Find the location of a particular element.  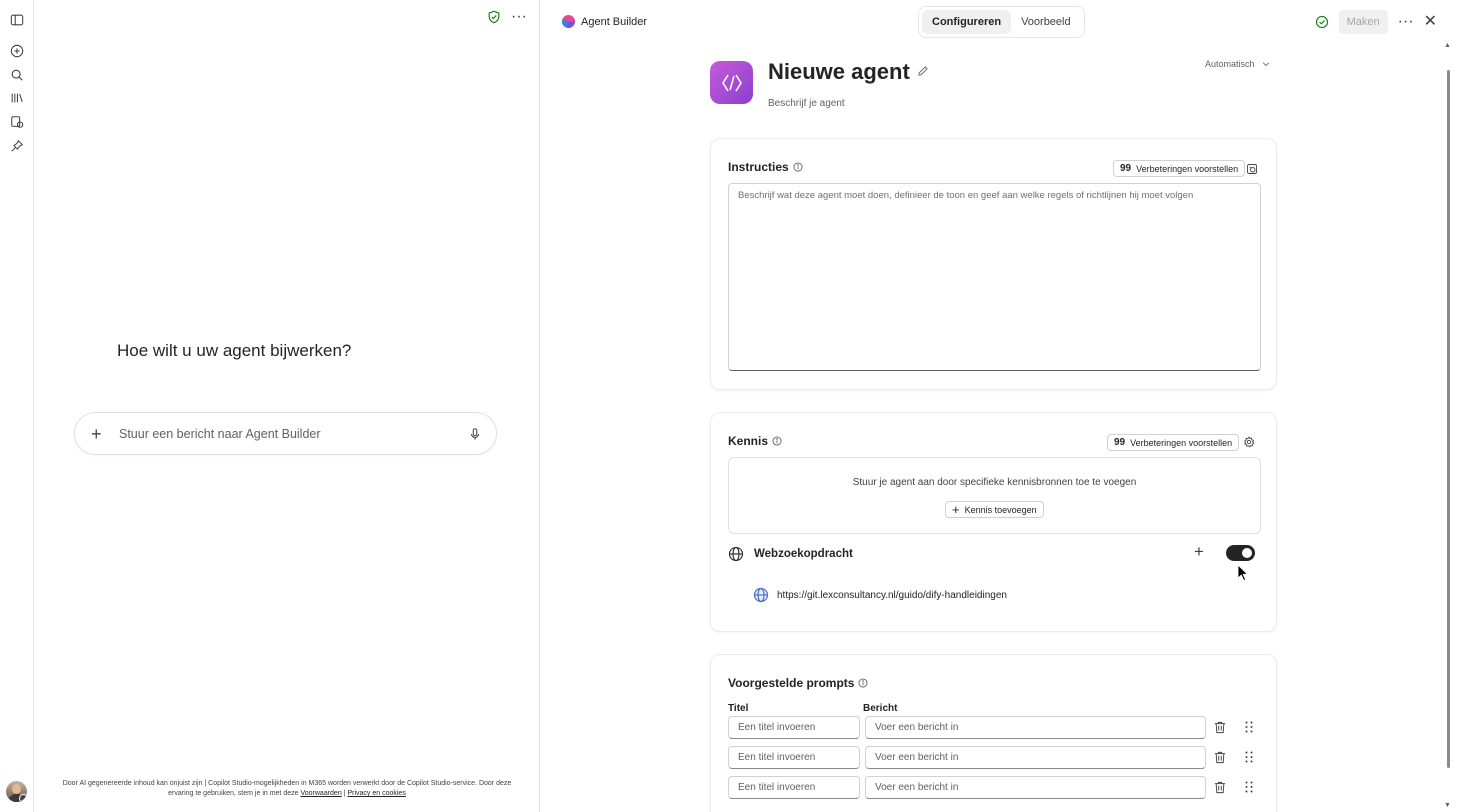

agent-logo-icon is located at coordinates (731, 82).